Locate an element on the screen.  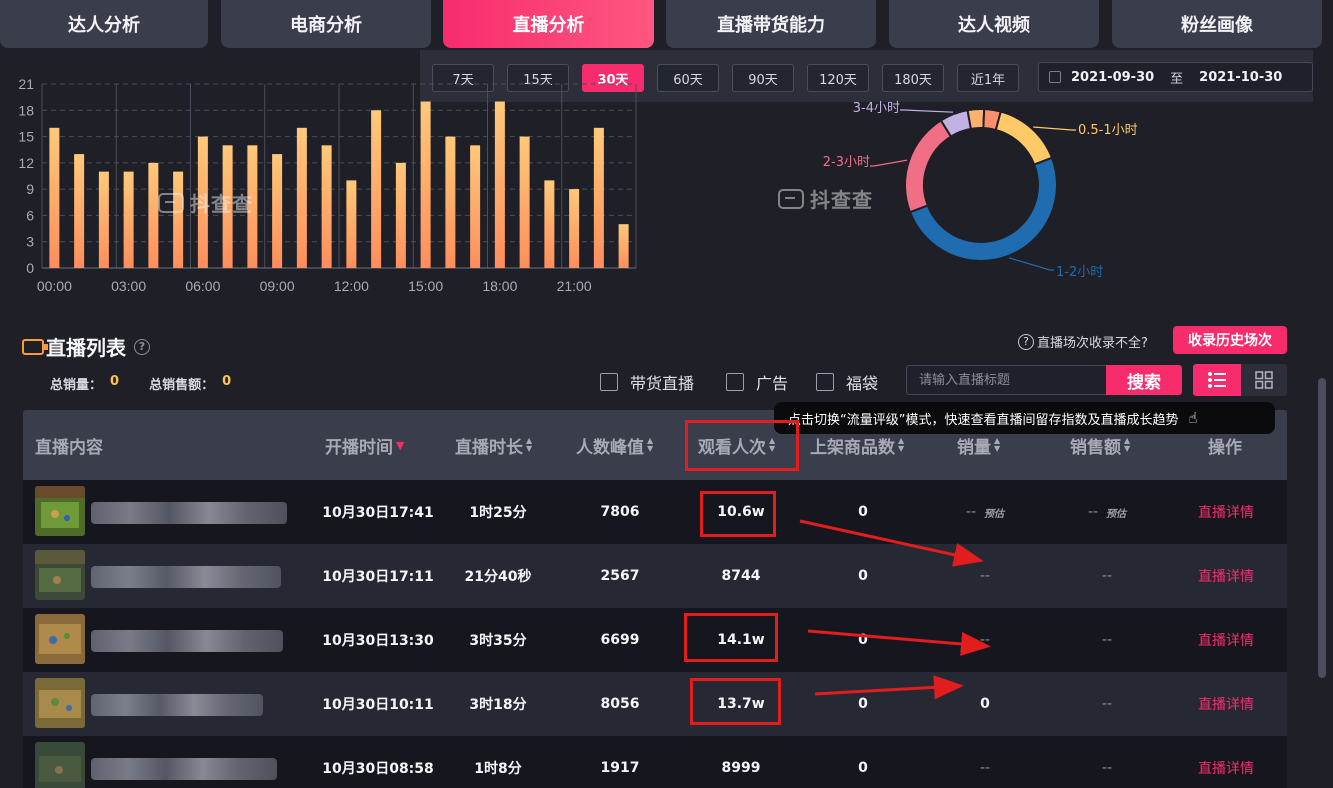
x-tick-label: 06:00 is located at coordinates (202, 286).